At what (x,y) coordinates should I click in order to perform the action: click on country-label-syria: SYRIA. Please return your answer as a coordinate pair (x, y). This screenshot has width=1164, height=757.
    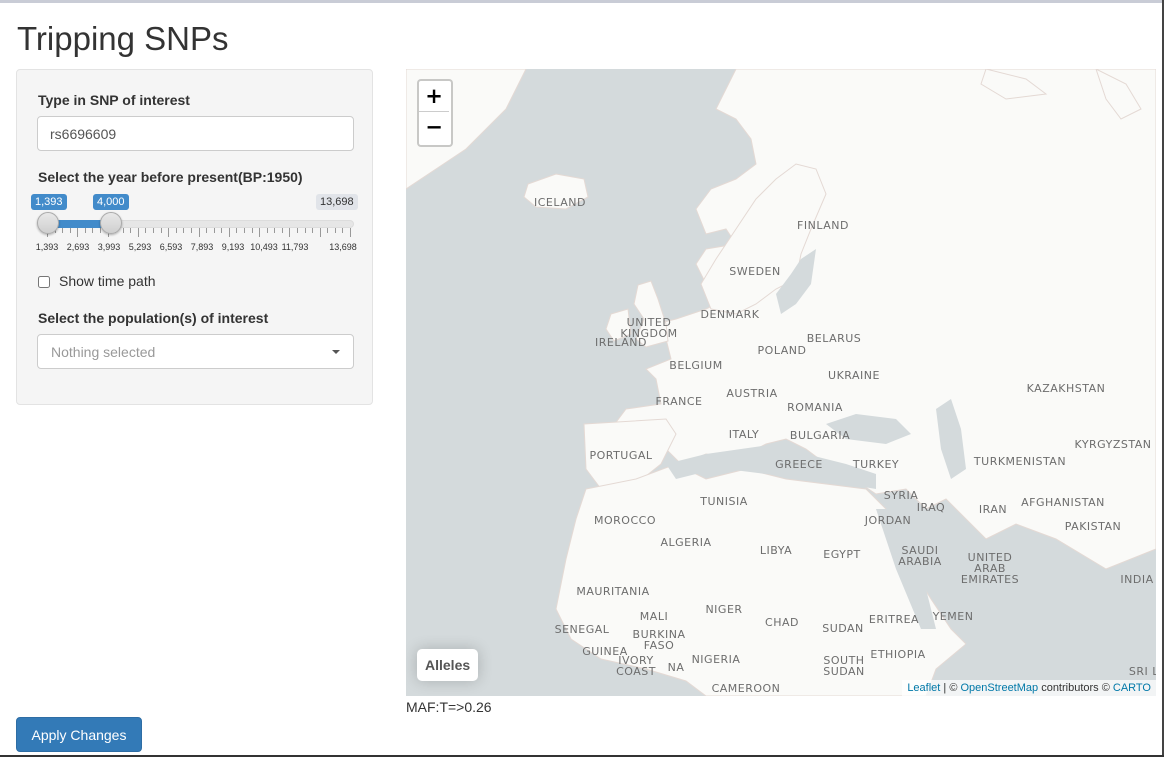
    Looking at the image, I should click on (901, 495).